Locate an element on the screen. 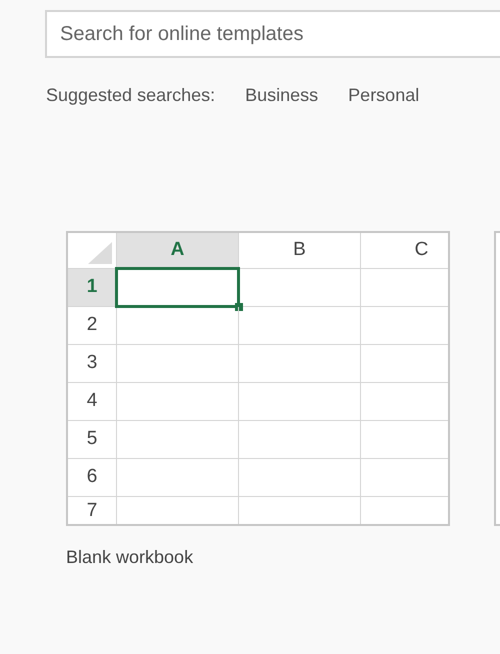 Image resolution: width=500 pixels, height=654 pixels. row-header: 1 is located at coordinates (92, 287).